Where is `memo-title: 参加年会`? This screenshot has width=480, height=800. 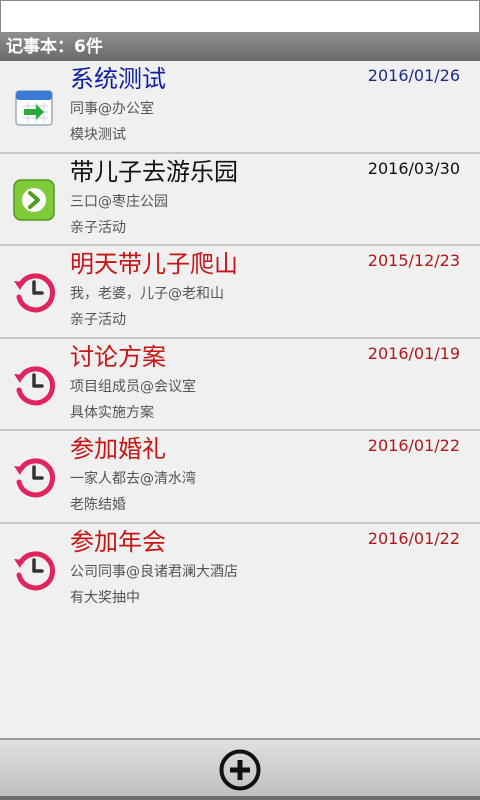
memo-title: 参加年会 is located at coordinates (118, 541).